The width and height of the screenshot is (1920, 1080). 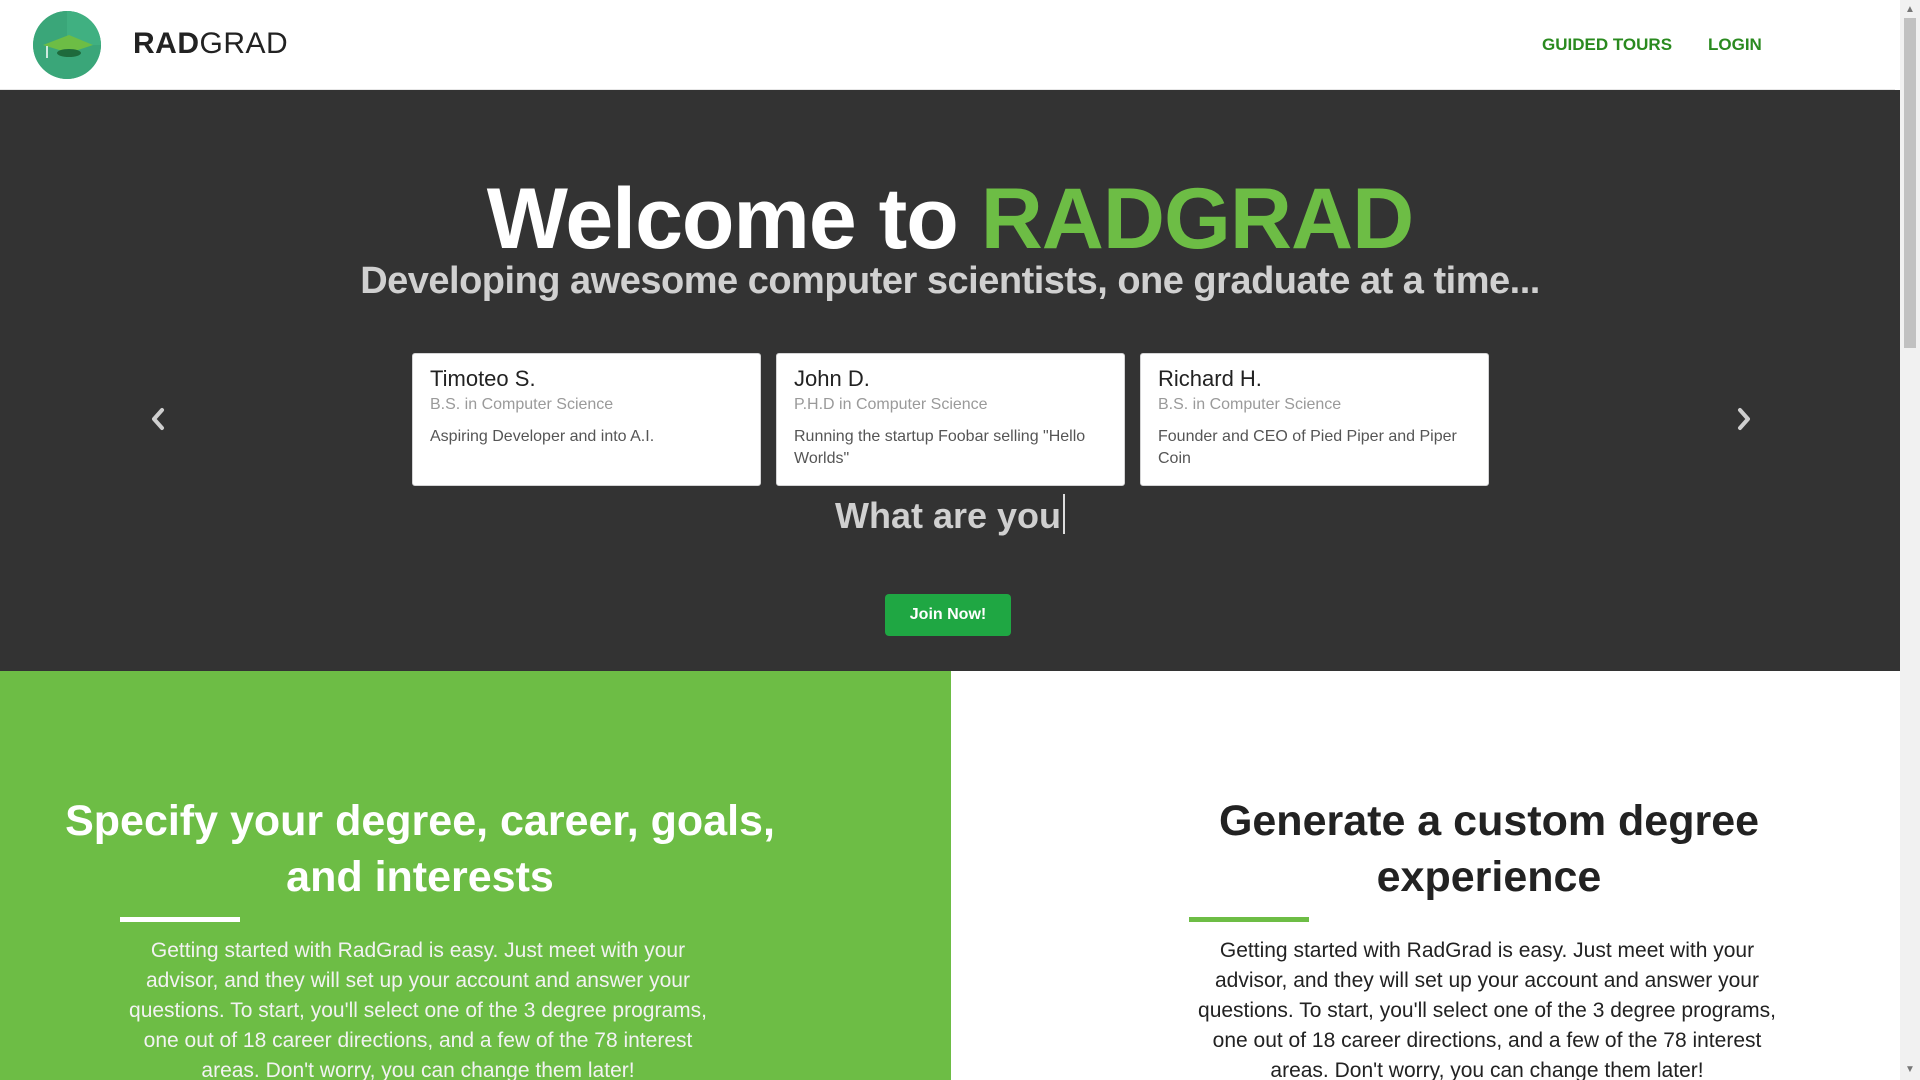 What do you see at coordinates (1064, 514) in the screenshot?
I see `text-cursor` at bounding box center [1064, 514].